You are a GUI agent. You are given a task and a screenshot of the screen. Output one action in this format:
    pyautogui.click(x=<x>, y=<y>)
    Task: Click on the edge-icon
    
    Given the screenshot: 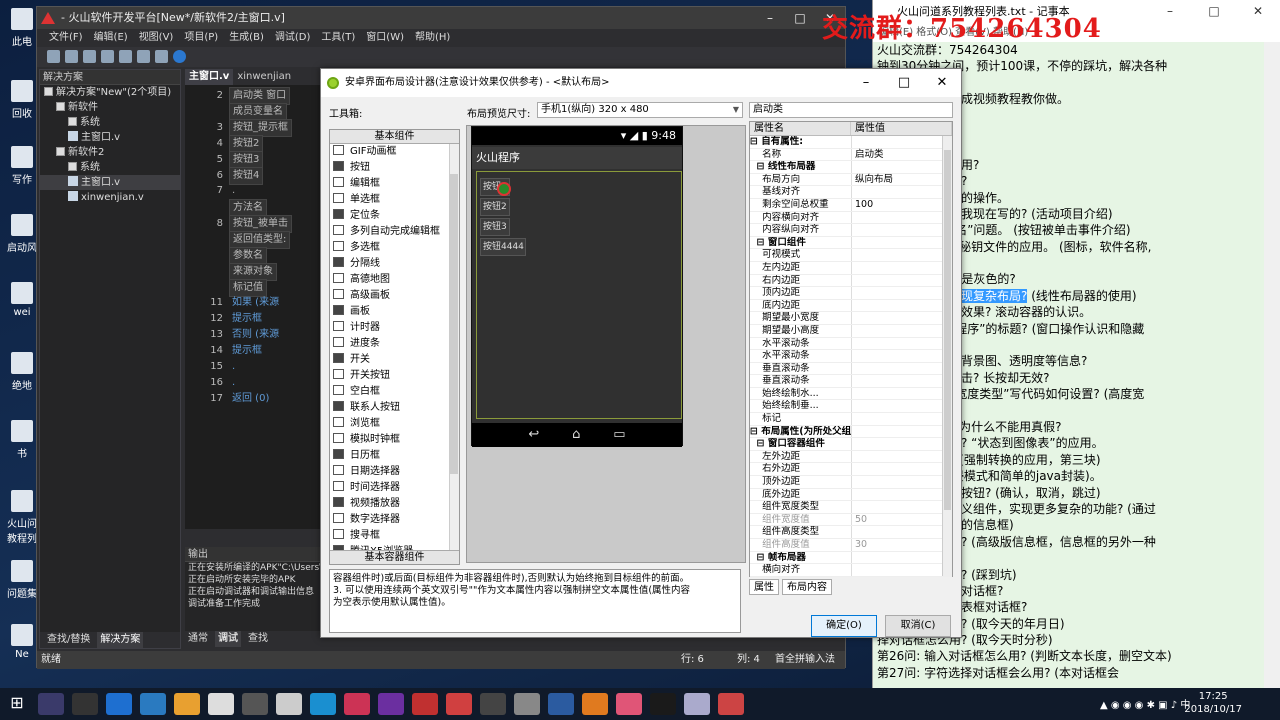 What is the action you would take?
    pyautogui.click(x=119, y=704)
    